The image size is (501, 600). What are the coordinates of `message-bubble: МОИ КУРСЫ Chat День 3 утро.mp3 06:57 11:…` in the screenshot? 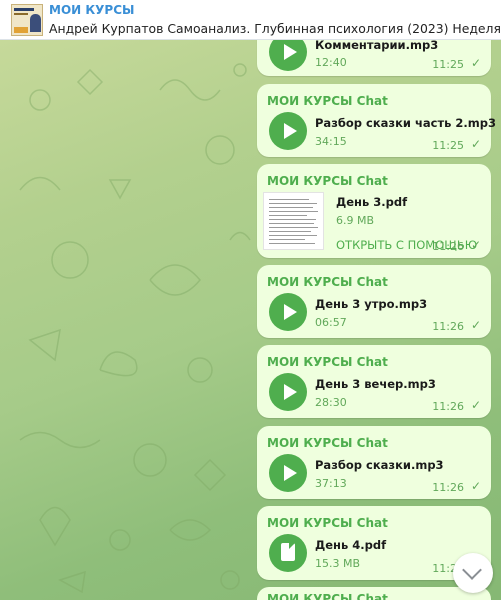 It's located at (374, 301).